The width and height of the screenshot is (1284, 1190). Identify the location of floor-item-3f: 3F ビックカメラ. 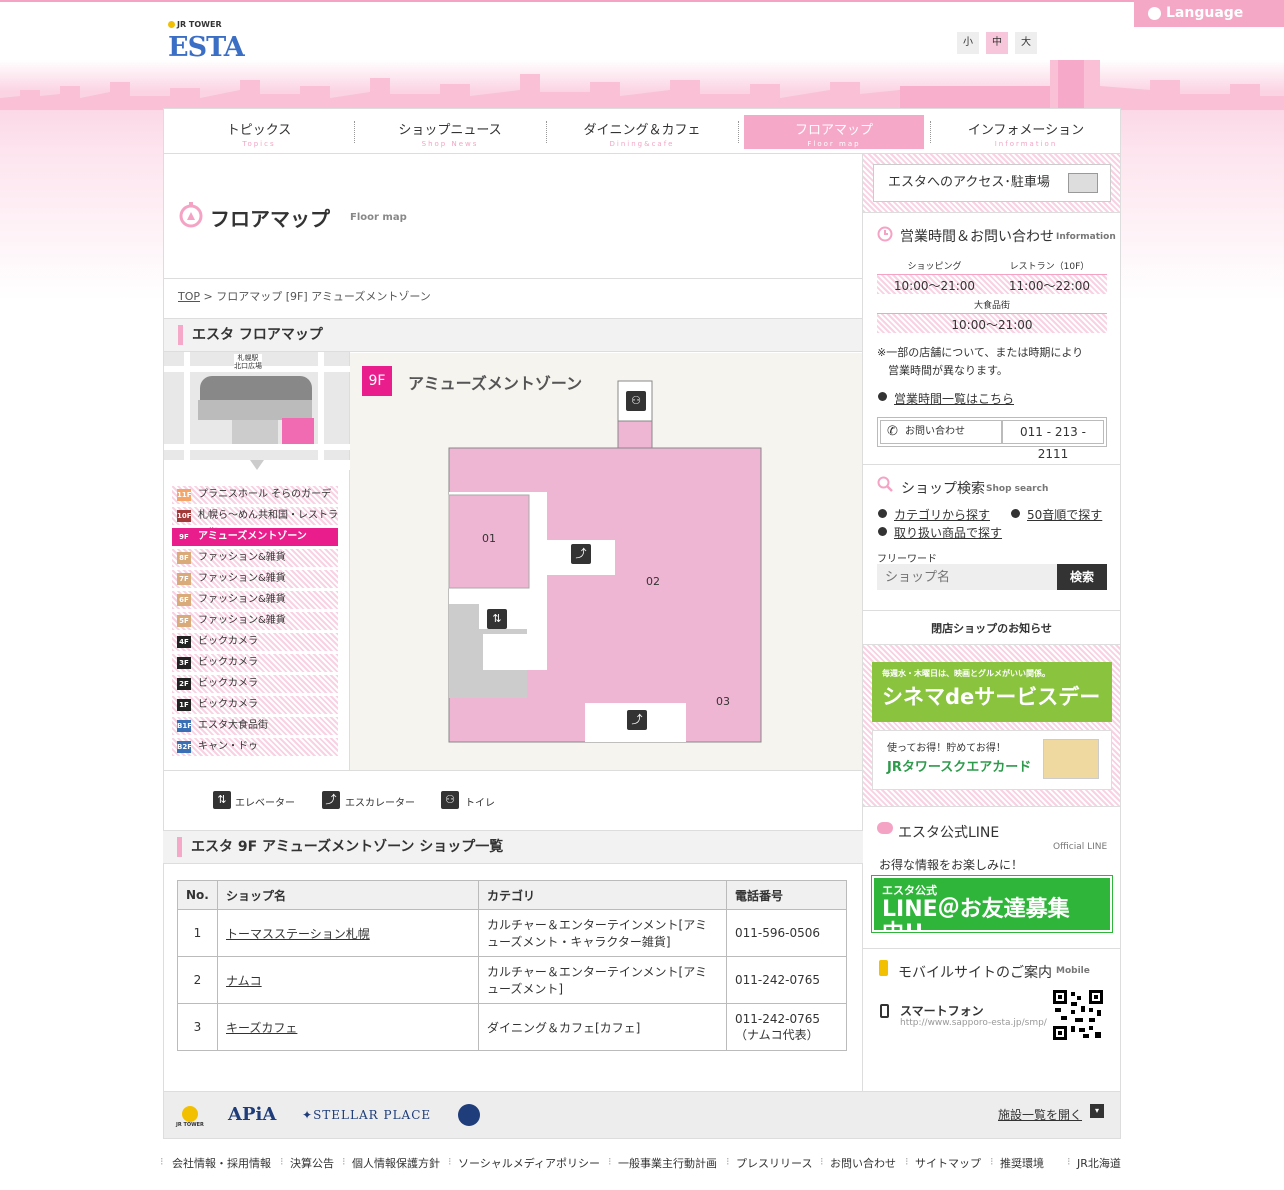
(255, 663).